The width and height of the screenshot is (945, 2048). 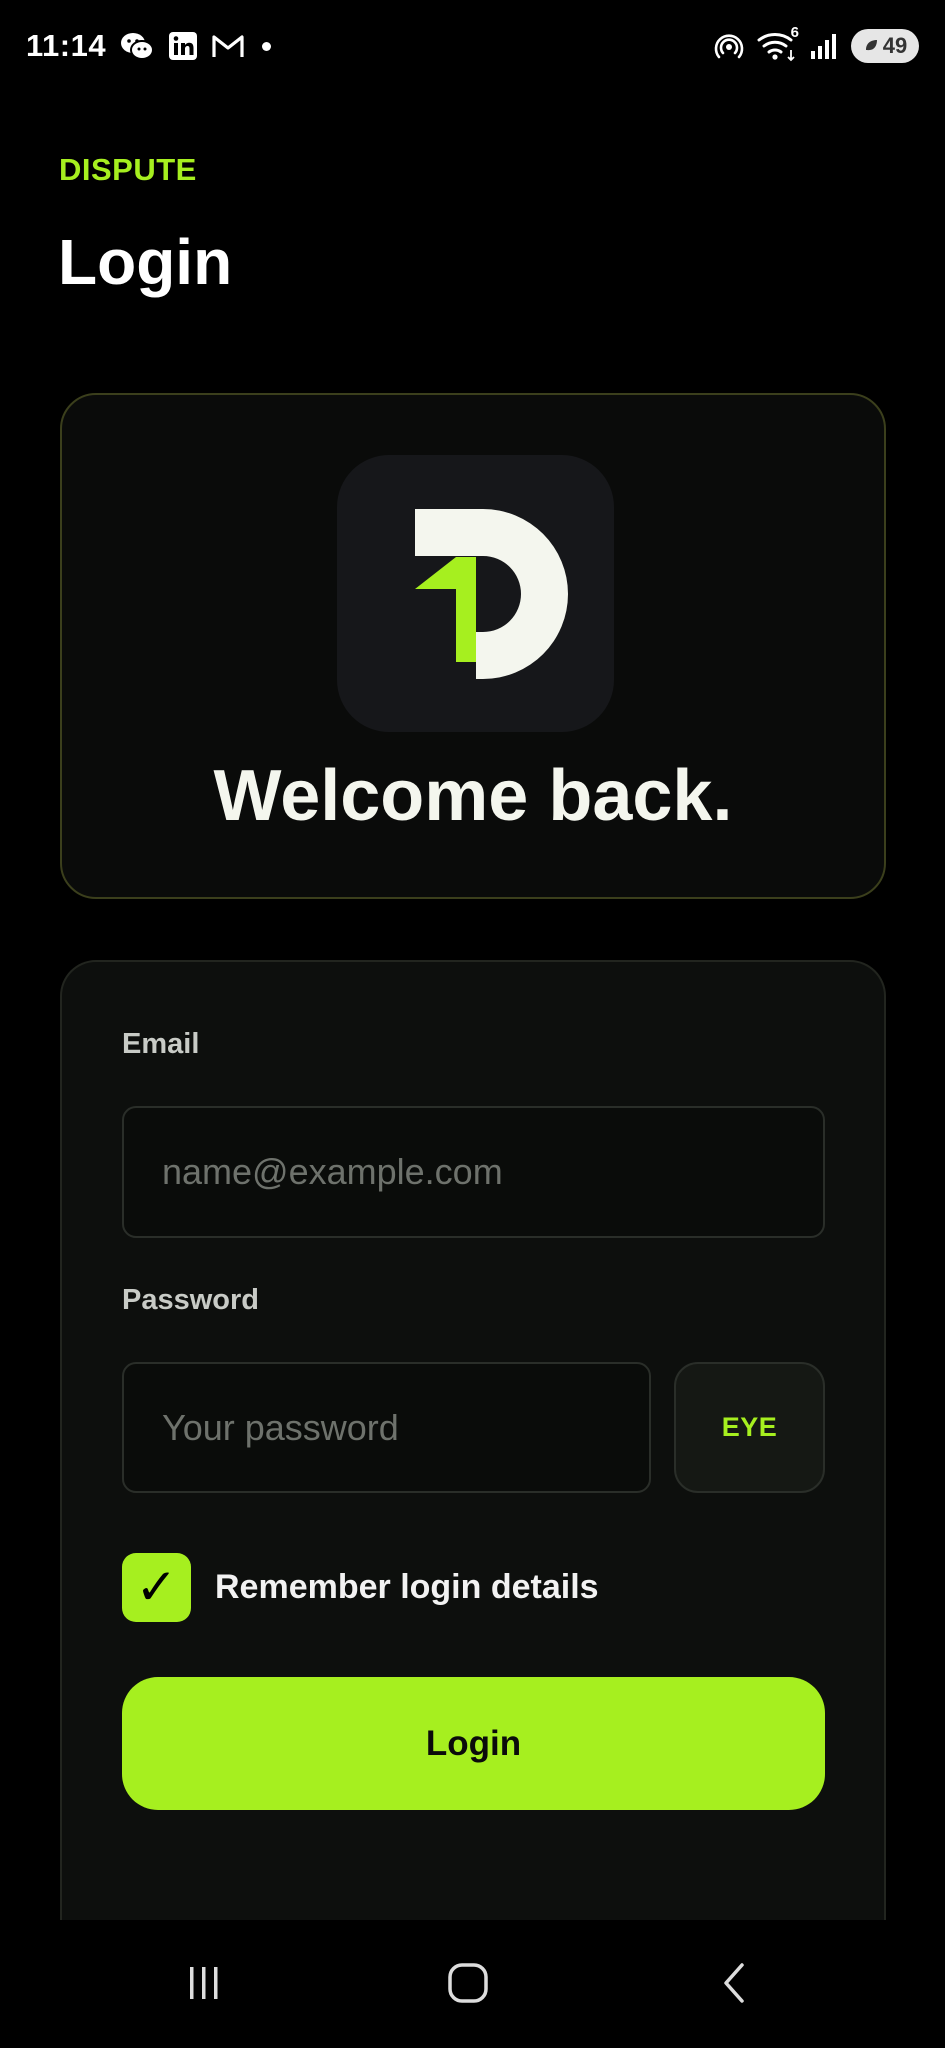 I want to click on email-label: Email, so click(x=161, y=1044).